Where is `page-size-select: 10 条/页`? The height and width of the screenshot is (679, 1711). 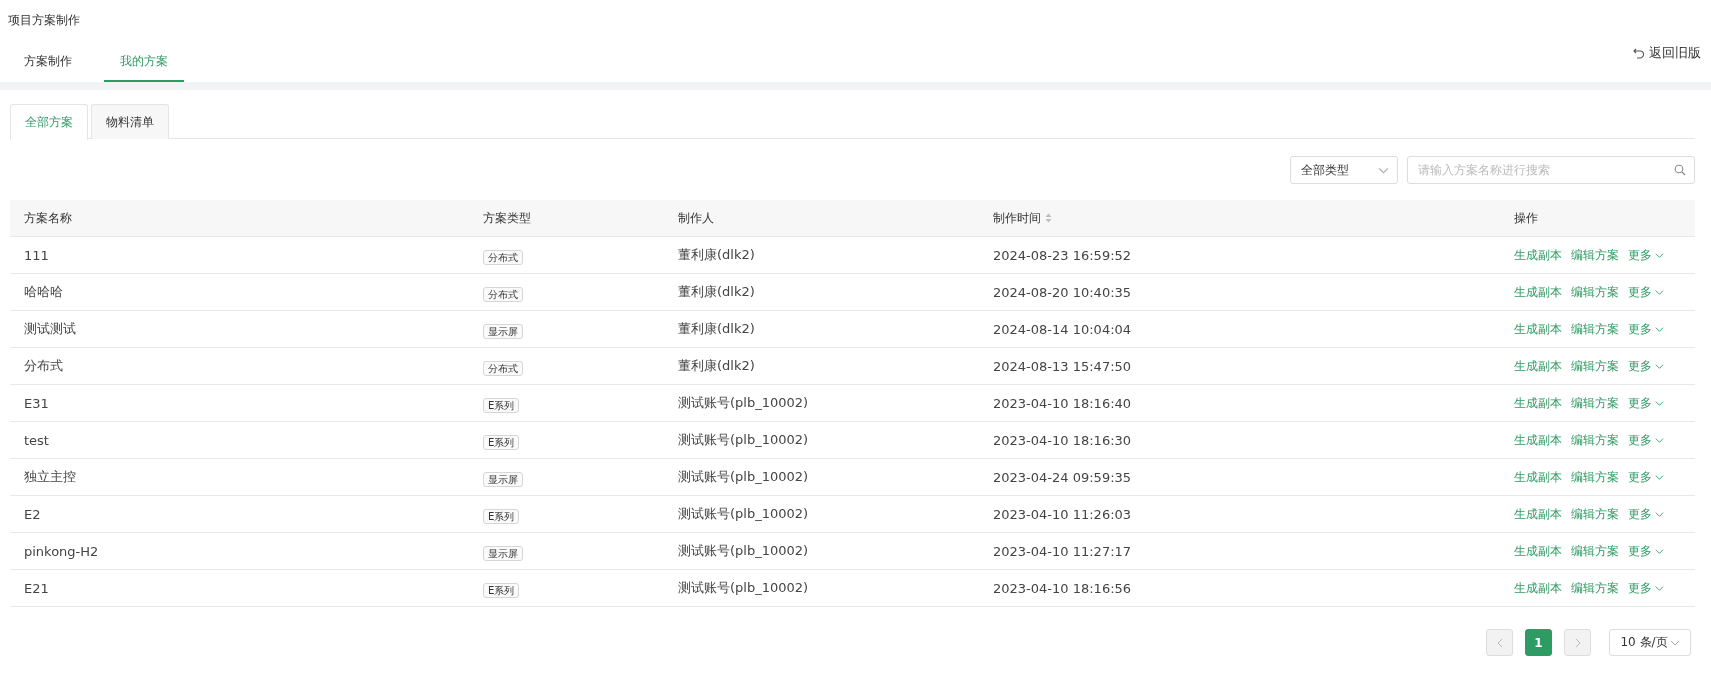
page-size-select: 10 条/页 is located at coordinates (1650, 642).